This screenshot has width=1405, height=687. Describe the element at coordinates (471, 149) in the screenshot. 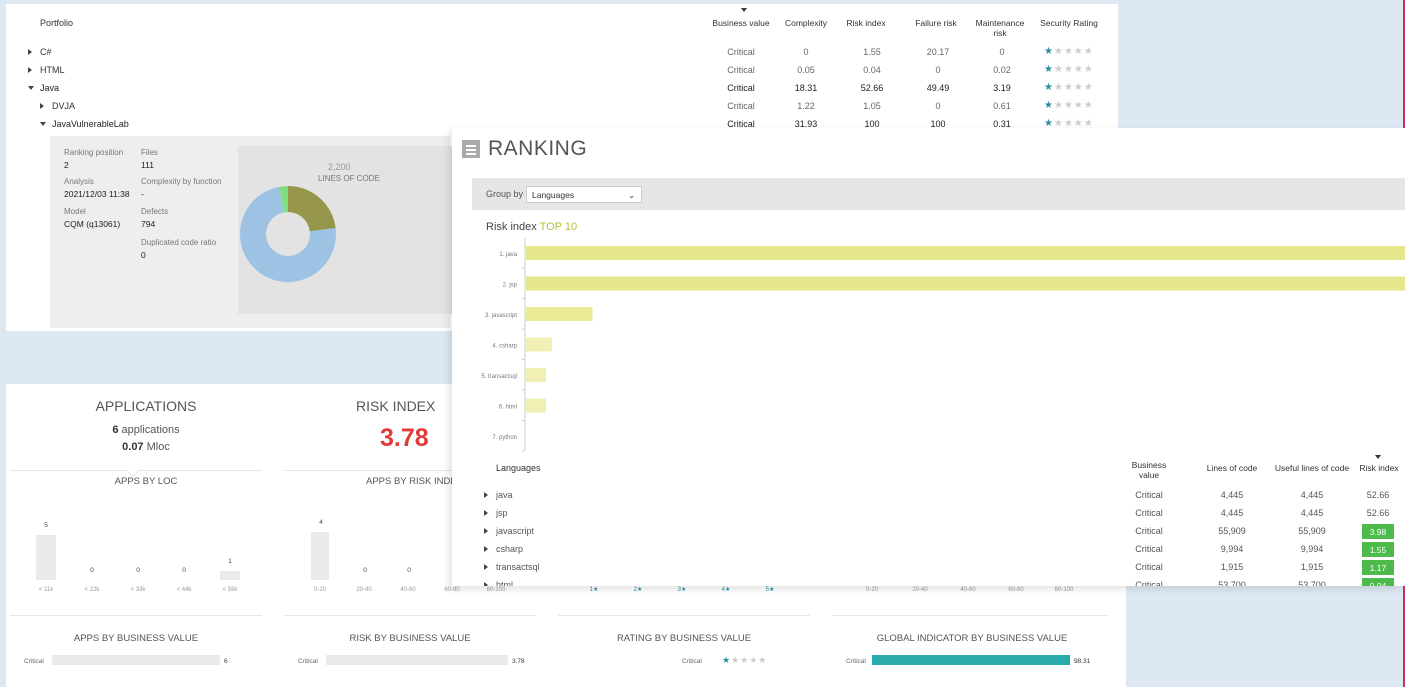

I see `menu-icon` at that location.